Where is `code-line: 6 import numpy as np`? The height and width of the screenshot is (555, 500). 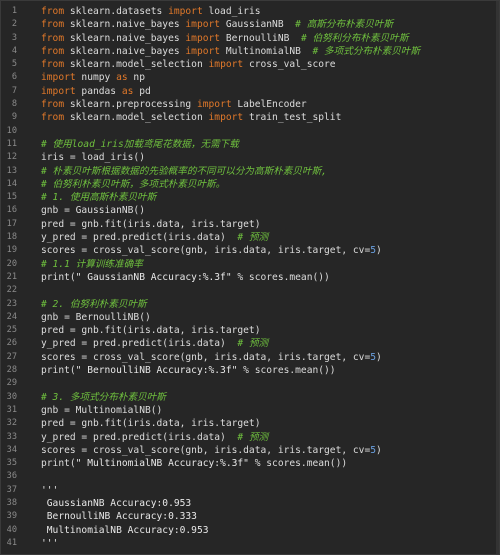
code-line: 6 import numpy as np is located at coordinates (250, 77).